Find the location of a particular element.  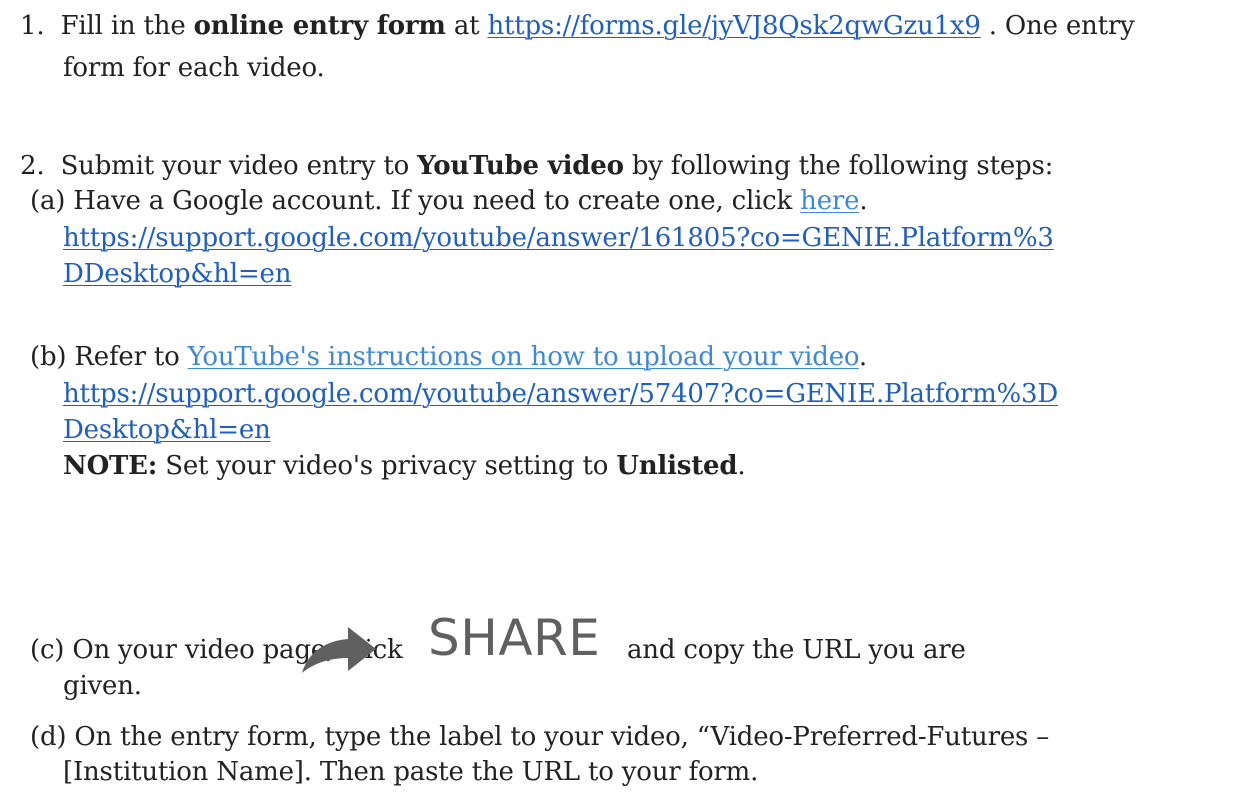

step-c-text-after: and copy the URL you are is located at coordinates (796, 650).